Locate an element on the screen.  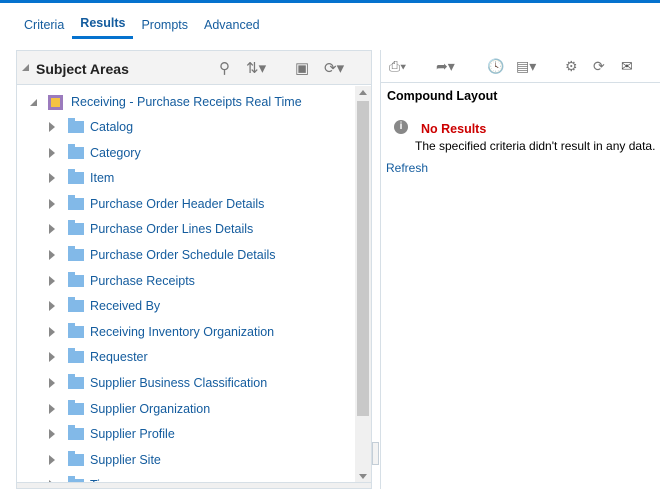
pane-splitter-handle is located at coordinates (375, 453).